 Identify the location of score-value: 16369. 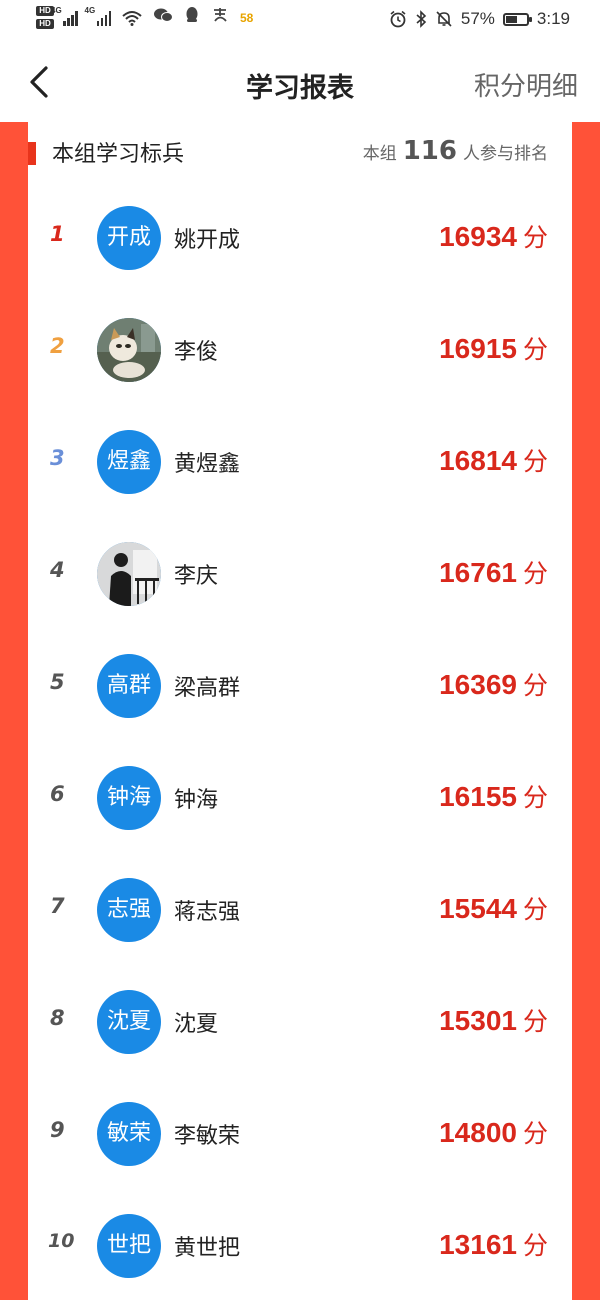
(478, 684).